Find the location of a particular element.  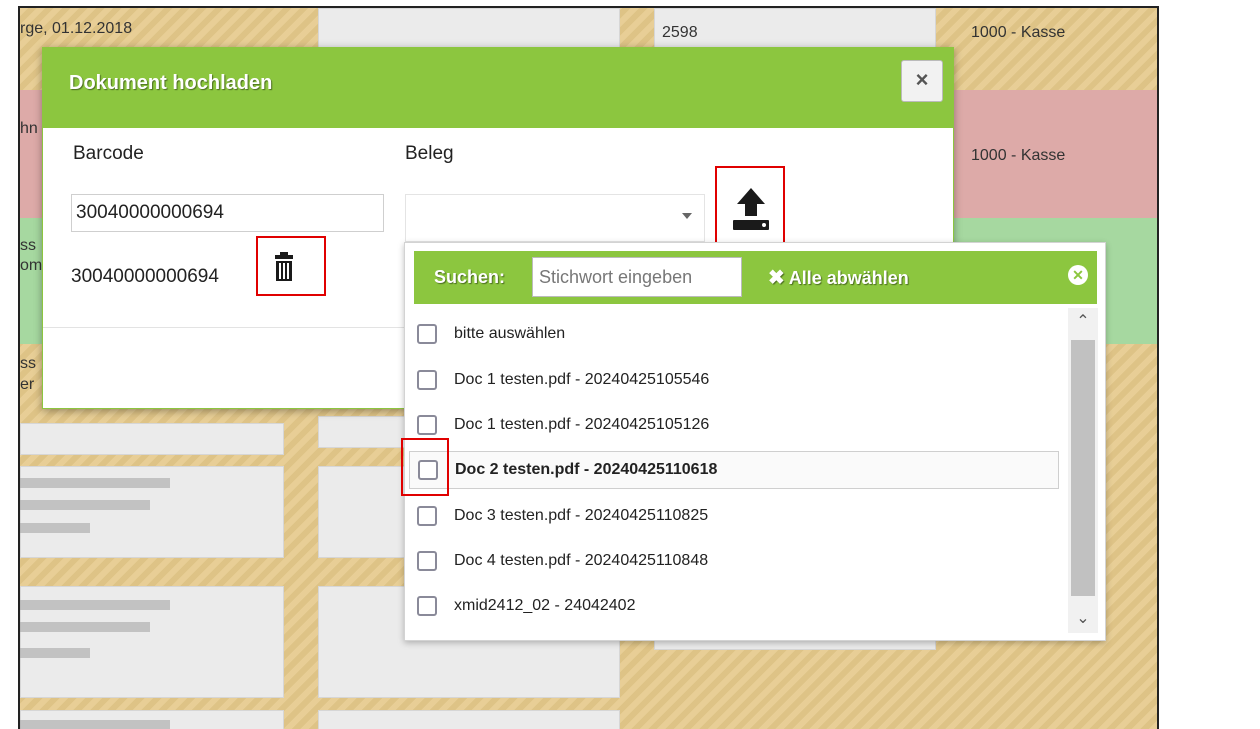

barcode-entry: 30040000000694 is located at coordinates (145, 276).